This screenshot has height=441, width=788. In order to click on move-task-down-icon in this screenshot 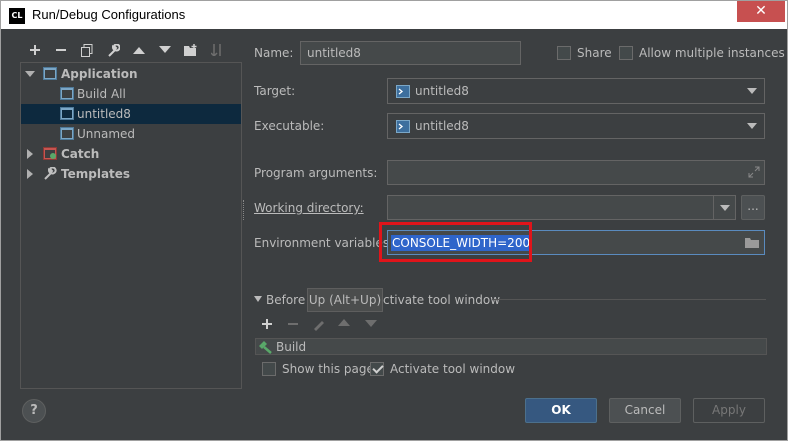, I will do `click(371, 324)`.